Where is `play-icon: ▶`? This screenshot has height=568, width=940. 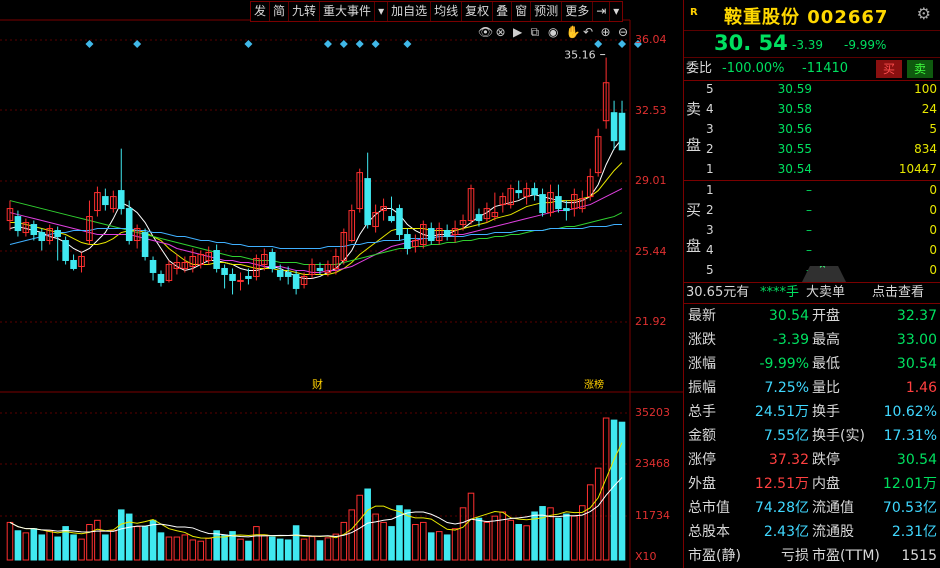 play-icon: ▶ is located at coordinates (518, 32).